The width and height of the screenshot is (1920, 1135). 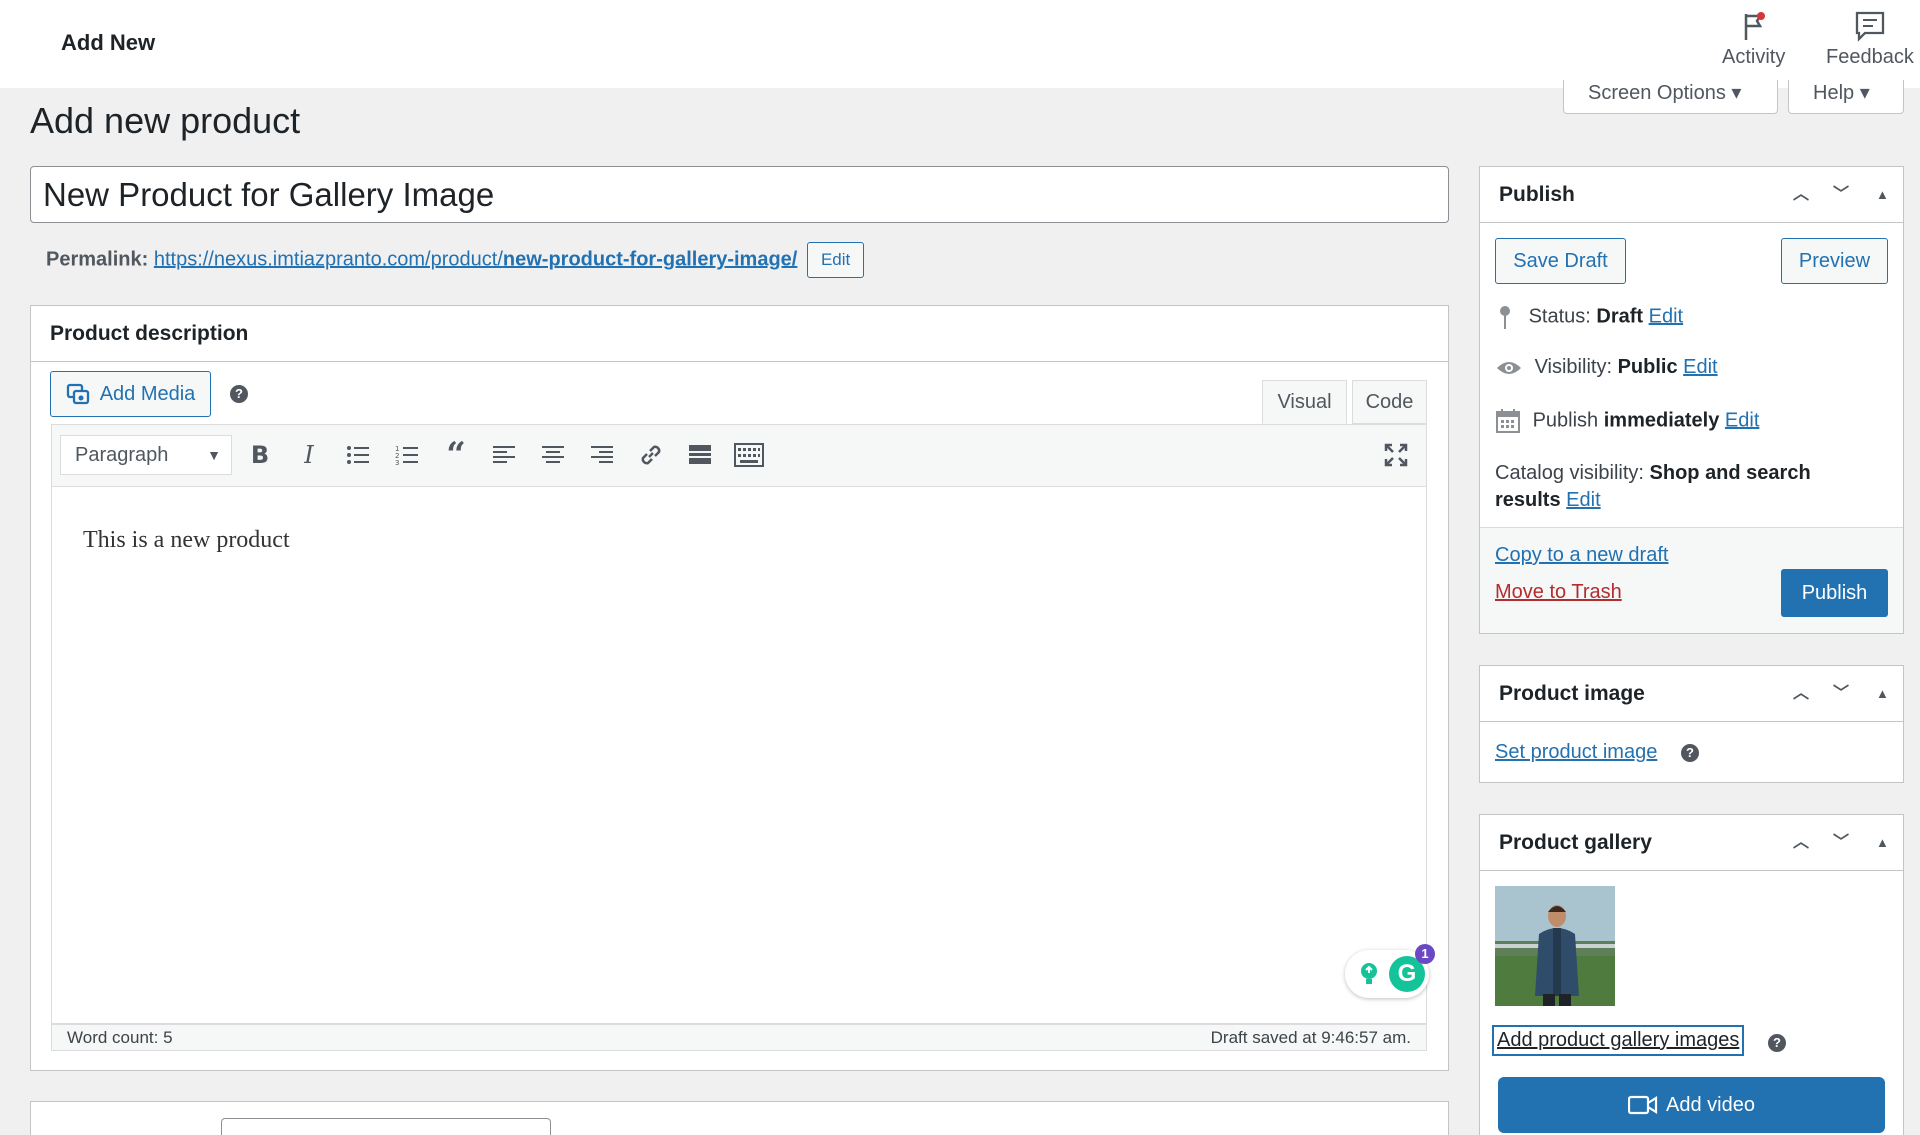 I want to click on gallery-image-thumbnail, so click(x=1555, y=946).